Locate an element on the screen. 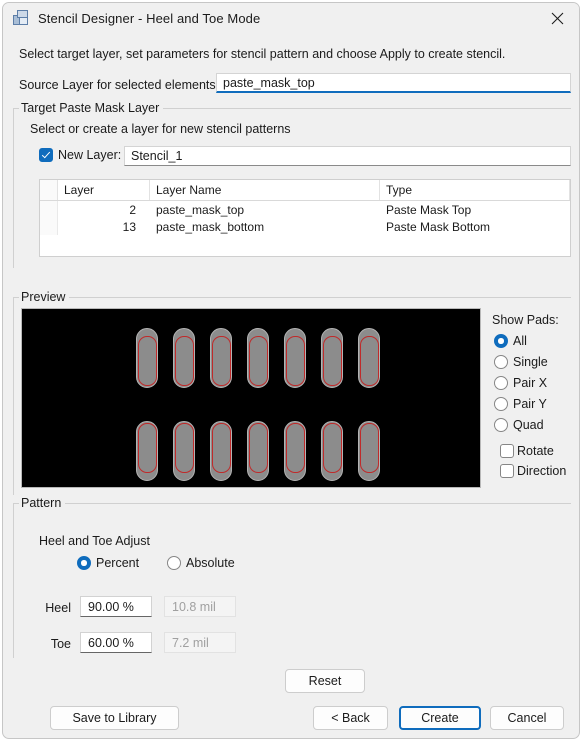  close-glyph is located at coordinates (557, 18).